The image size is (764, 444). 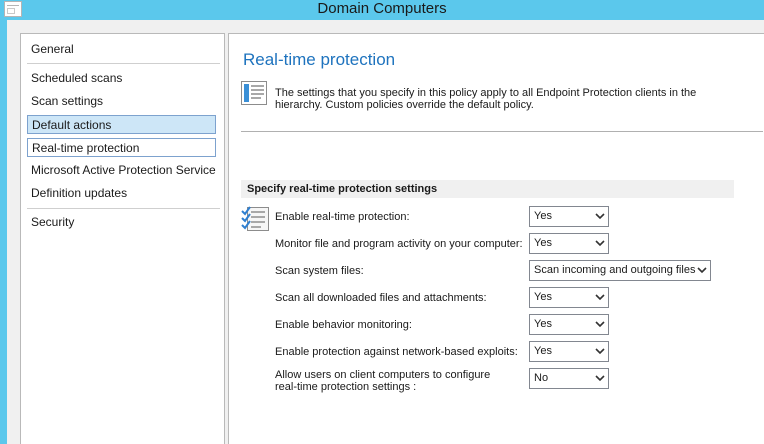 What do you see at coordinates (620, 270) in the screenshot?
I see `scan-system-files-select: Scan incoming and outgoing files` at bounding box center [620, 270].